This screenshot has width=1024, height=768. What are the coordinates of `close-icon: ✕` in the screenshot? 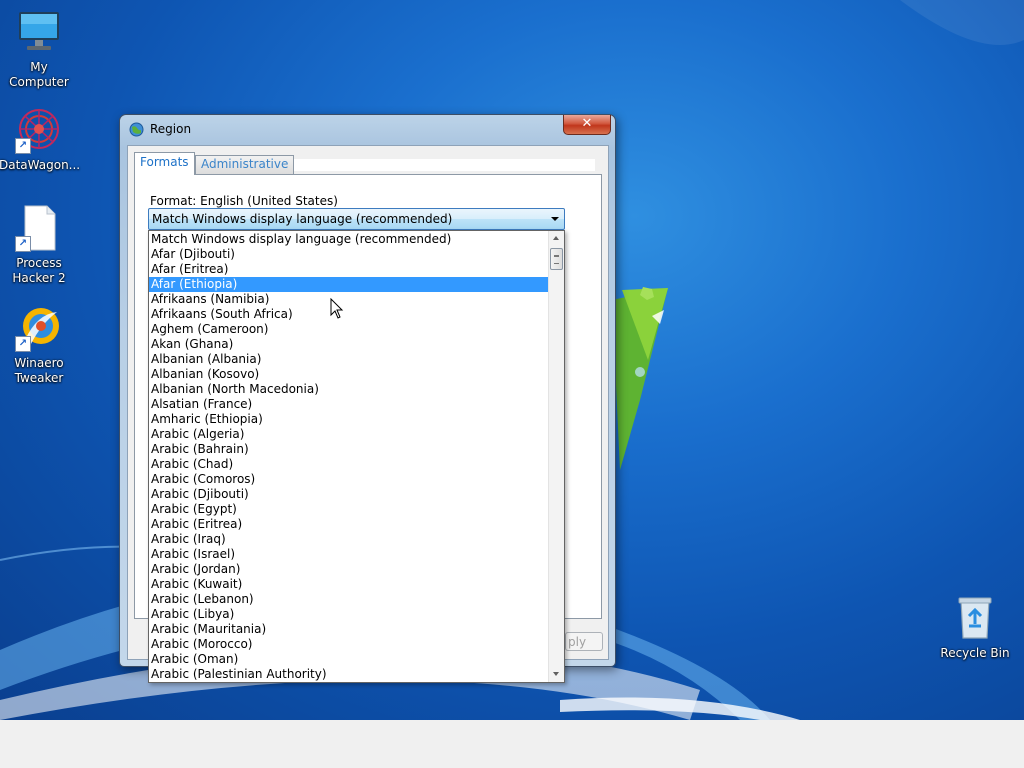 It's located at (587, 123).